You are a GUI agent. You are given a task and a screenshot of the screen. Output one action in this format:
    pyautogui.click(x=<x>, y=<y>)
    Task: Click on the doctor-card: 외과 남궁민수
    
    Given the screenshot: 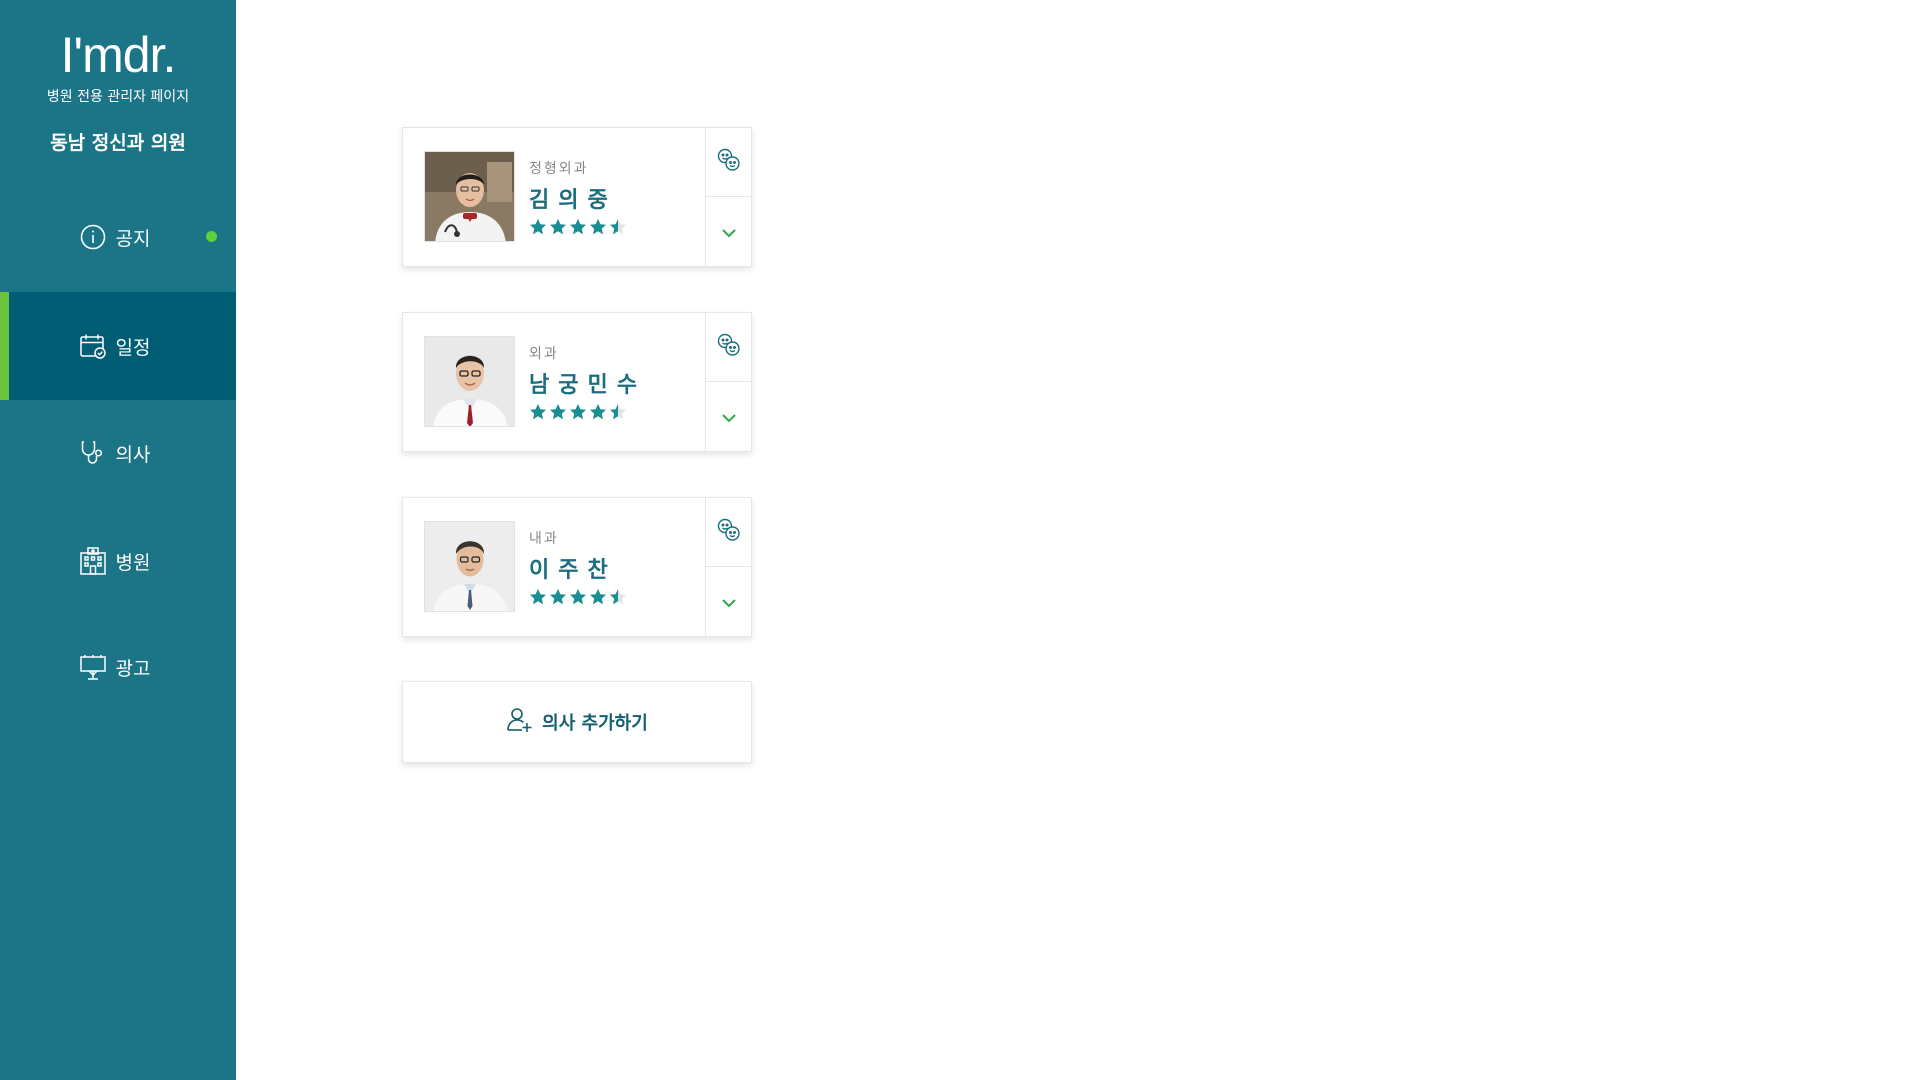 What is the action you would take?
    pyautogui.click(x=577, y=382)
    